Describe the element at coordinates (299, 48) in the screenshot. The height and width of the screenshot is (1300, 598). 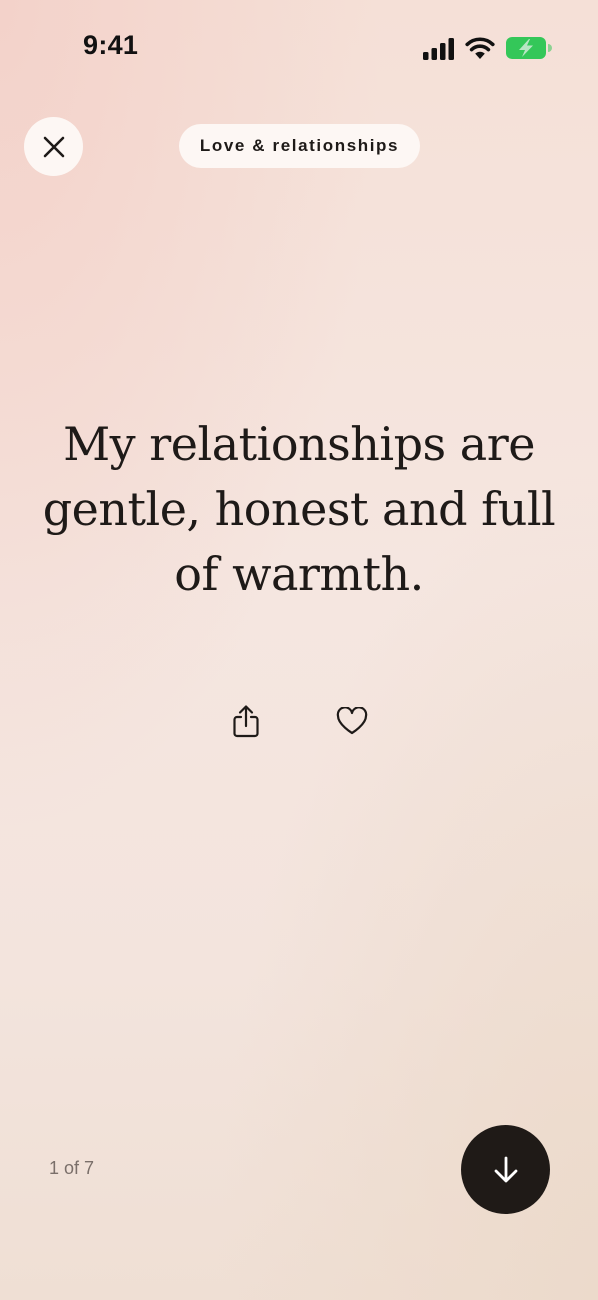
I see `status-bar: 9:41` at that location.